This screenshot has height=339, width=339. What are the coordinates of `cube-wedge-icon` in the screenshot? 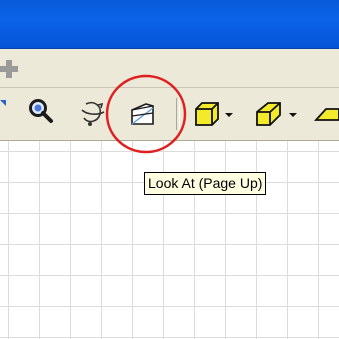 It's located at (269, 114).